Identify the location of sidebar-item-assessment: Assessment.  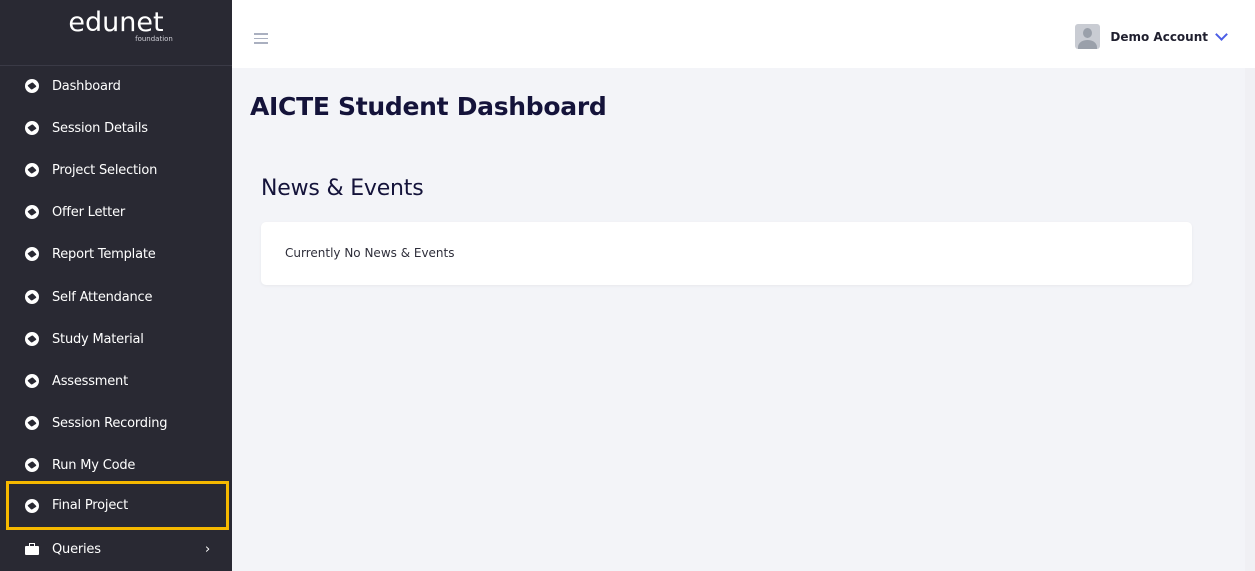
(116, 381).